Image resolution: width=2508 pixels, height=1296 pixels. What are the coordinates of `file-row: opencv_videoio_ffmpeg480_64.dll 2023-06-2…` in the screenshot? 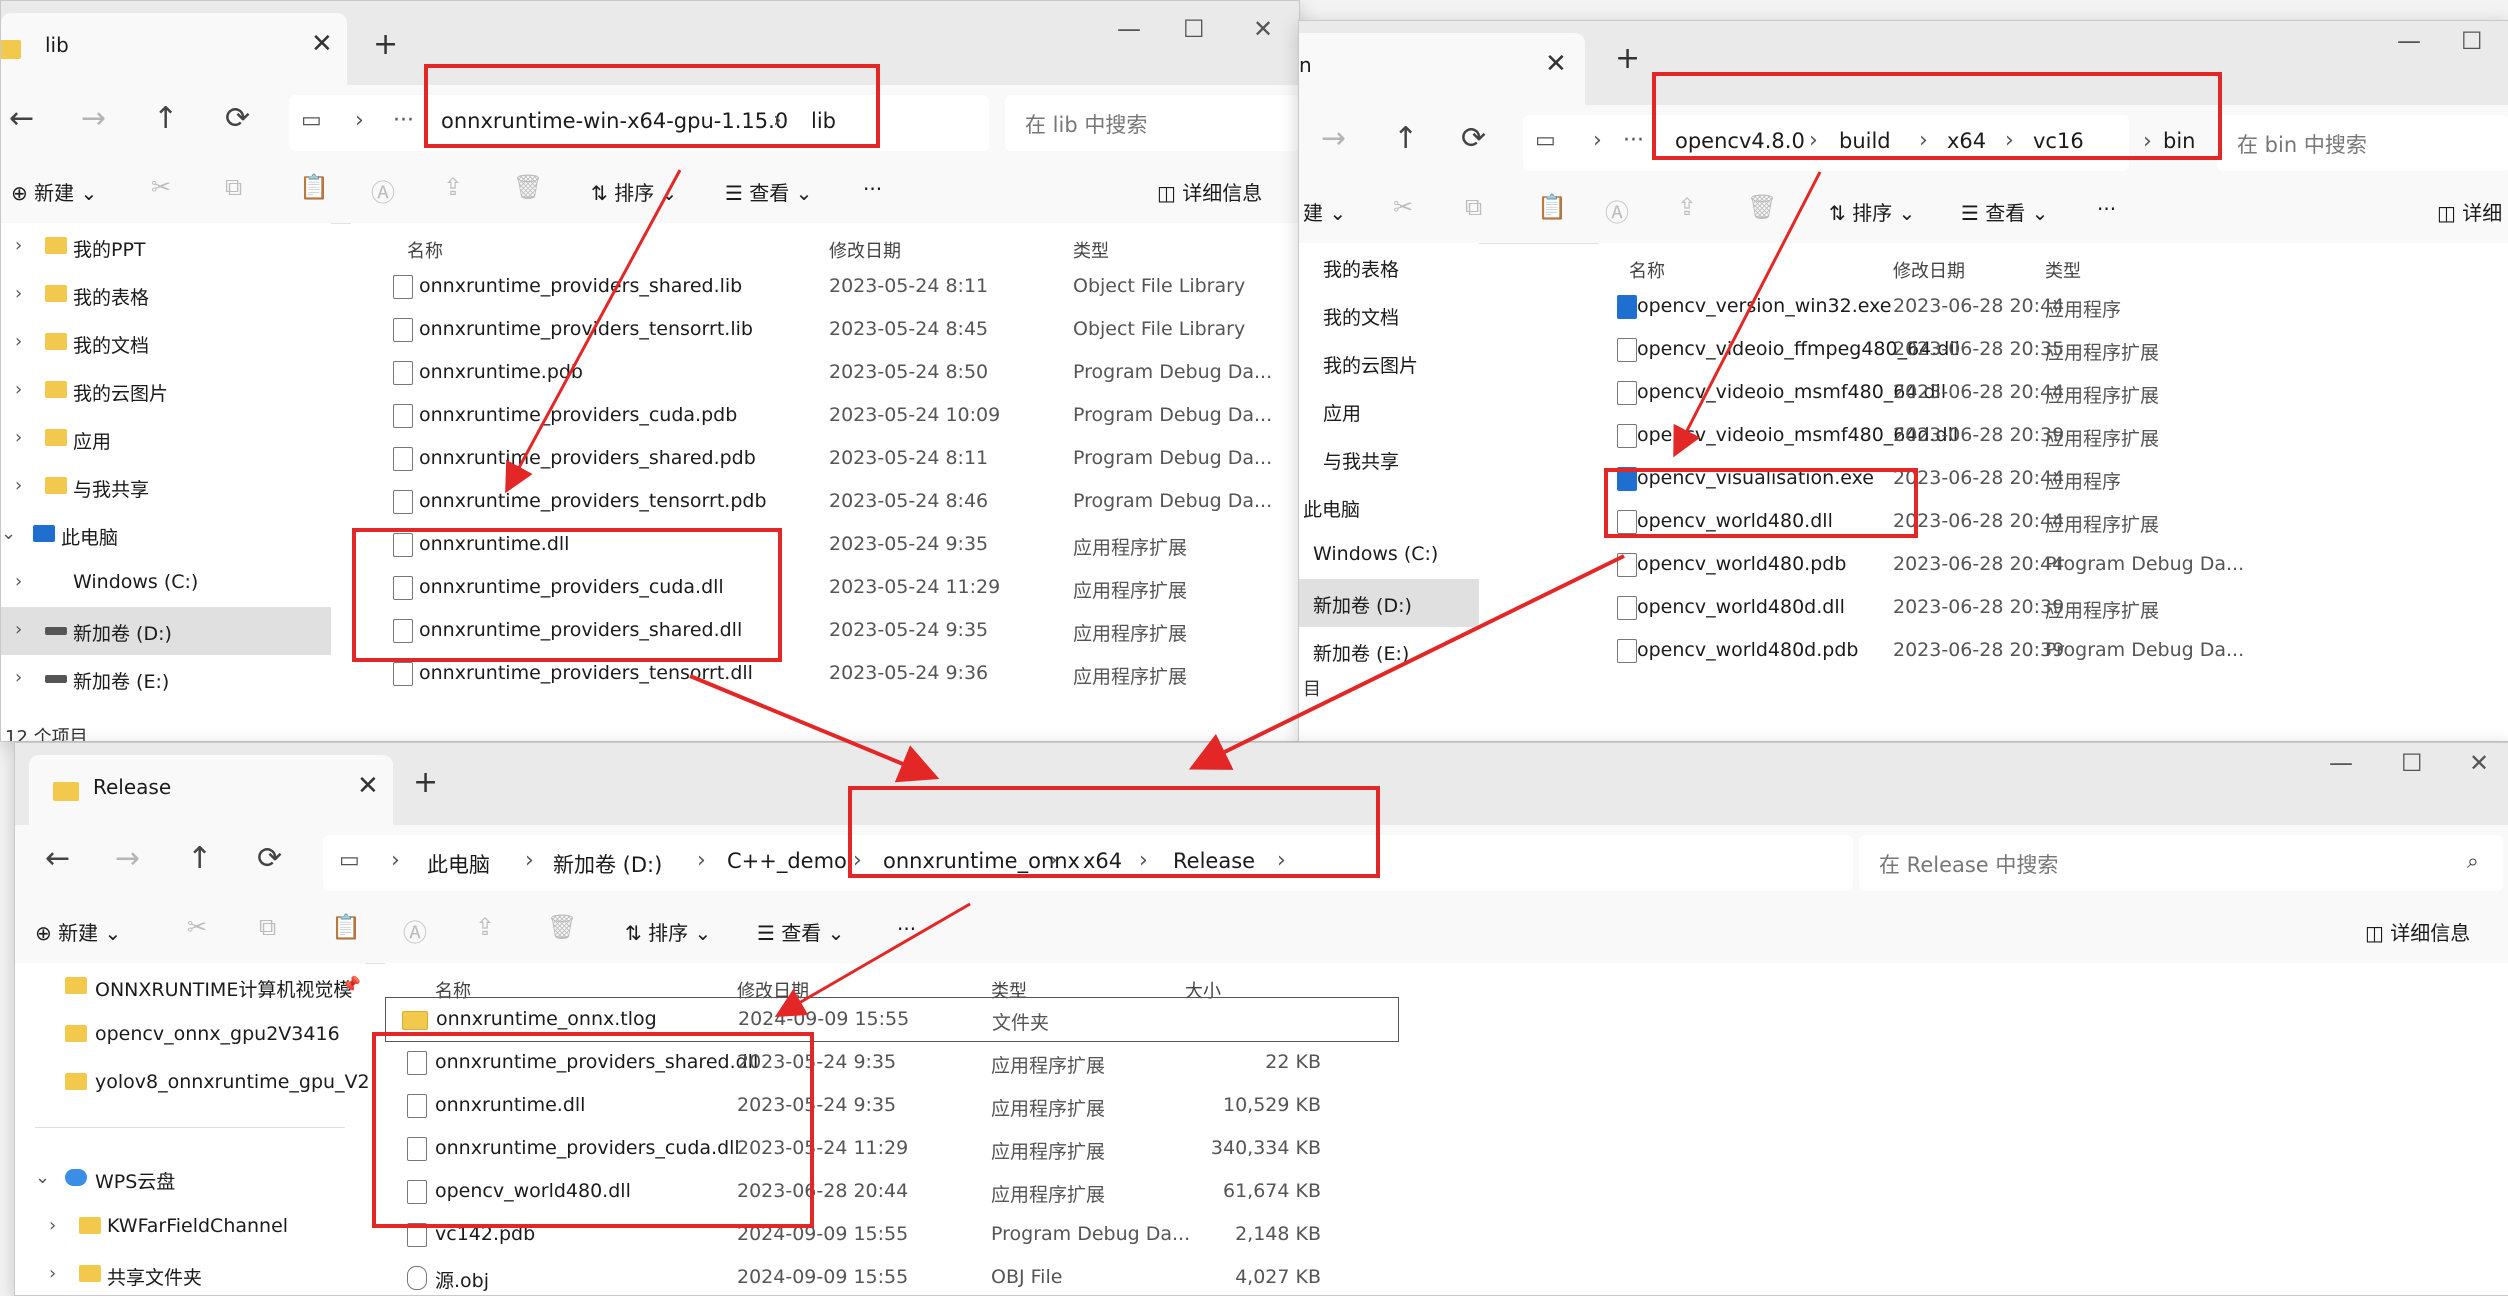 It's located at (2053, 349).